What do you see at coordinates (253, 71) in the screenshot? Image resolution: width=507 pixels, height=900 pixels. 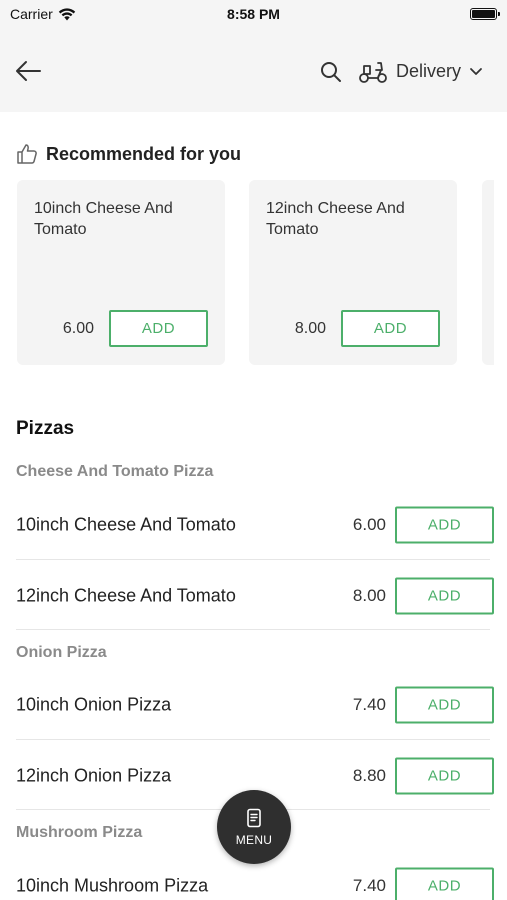 I see `app-header: Delivery` at bounding box center [253, 71].